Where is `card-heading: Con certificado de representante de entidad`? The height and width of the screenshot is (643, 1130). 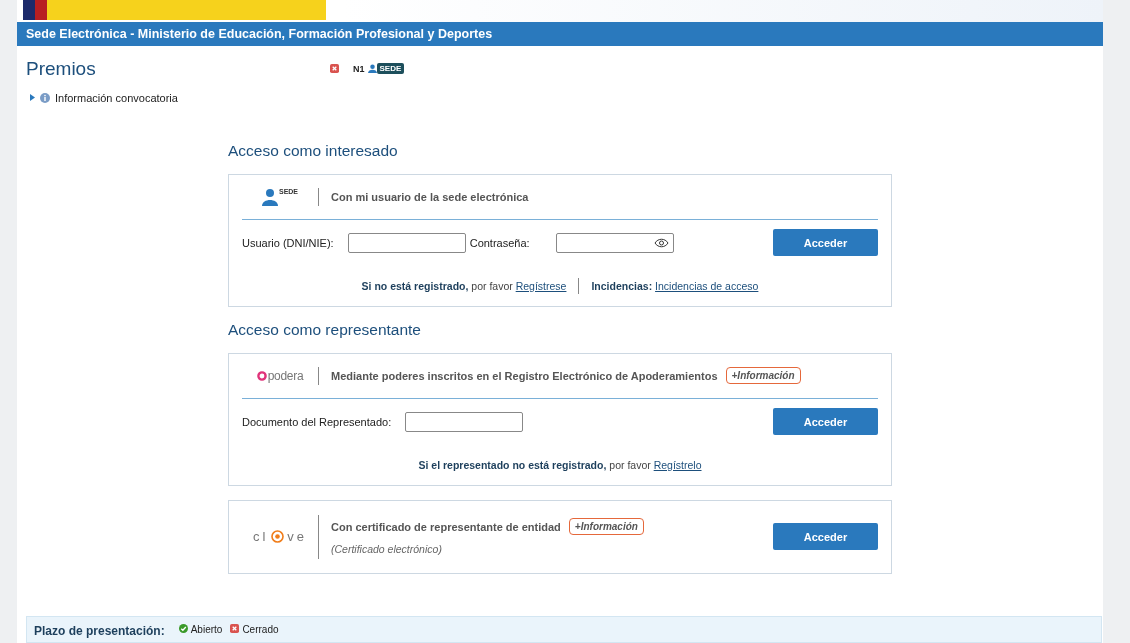
card-heading: Con certificado de representante de entidad is located at coordinates (446, 526).